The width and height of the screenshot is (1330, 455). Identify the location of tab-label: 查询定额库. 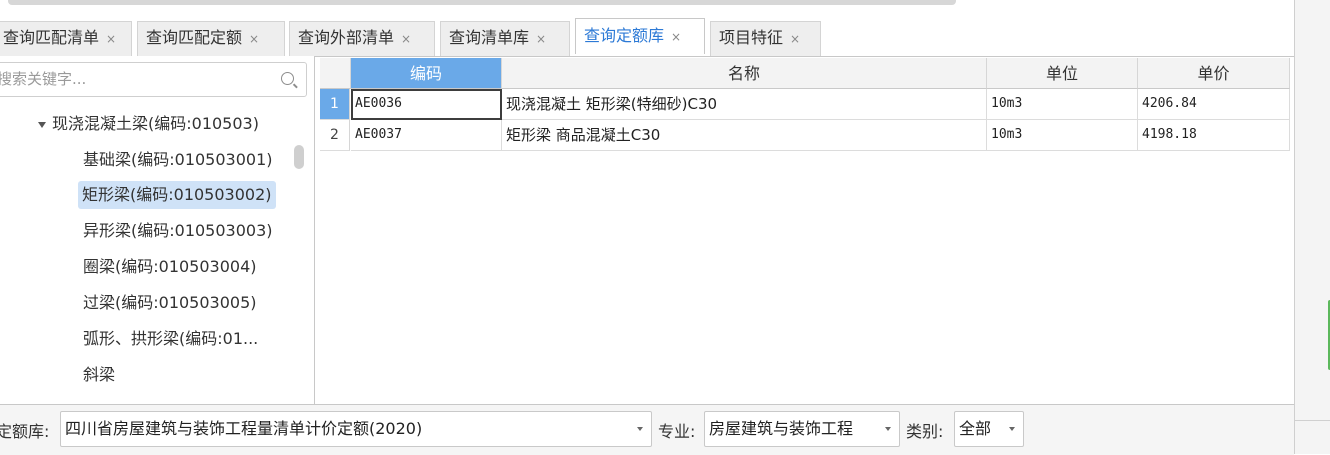
(624, 35).